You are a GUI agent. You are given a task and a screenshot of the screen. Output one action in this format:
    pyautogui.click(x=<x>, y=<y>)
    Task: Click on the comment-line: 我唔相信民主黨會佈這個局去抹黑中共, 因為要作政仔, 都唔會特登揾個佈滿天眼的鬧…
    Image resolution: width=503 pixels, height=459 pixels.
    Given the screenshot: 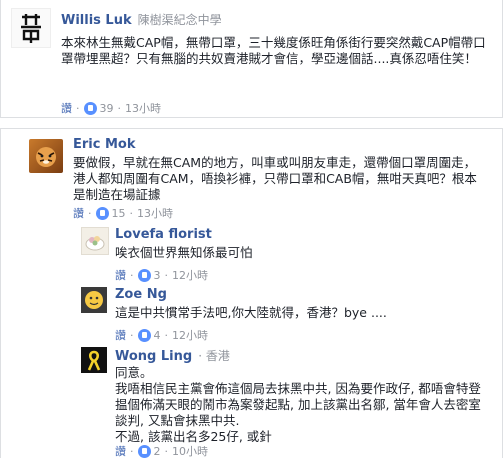 What is the action you would take?
    pyautogui.click(x=298, y=404)
    